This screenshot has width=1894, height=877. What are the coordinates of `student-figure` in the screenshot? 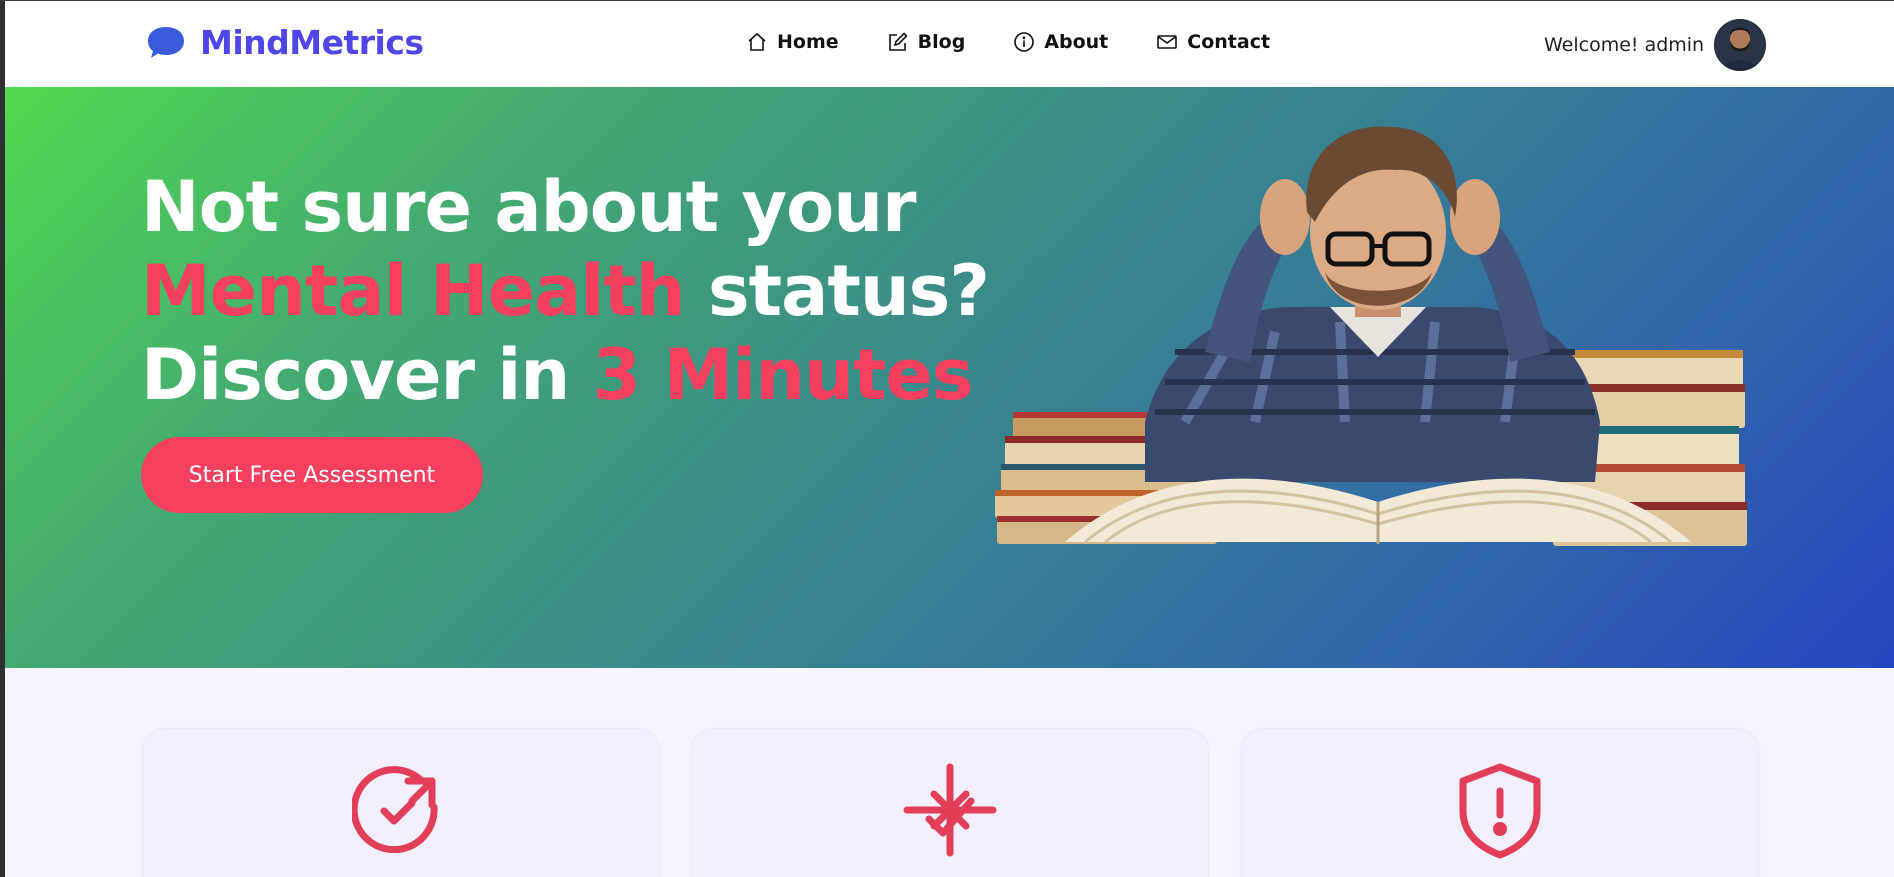 It's located at (1372, 304).